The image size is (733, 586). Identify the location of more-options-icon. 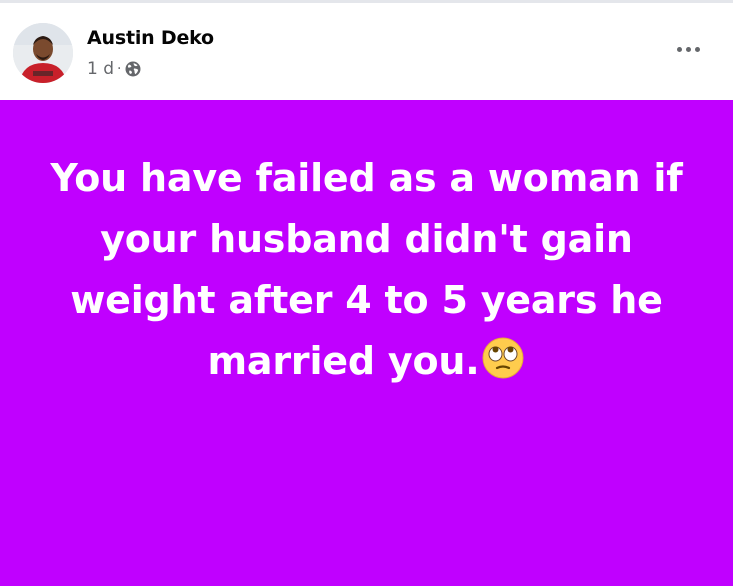
(688, 49).